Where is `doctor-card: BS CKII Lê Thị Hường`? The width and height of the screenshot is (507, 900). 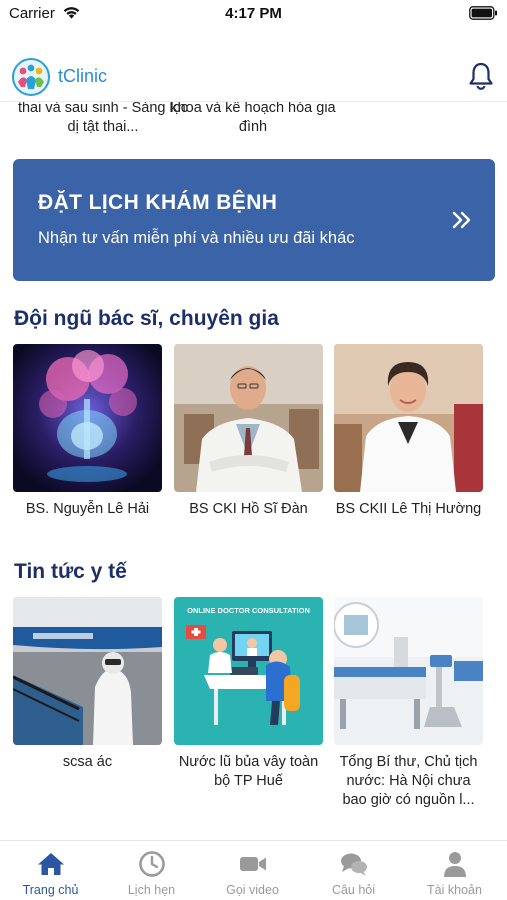
doctor-card: BS CKII Lê Thị Hường is located at coordinates (408, 431).